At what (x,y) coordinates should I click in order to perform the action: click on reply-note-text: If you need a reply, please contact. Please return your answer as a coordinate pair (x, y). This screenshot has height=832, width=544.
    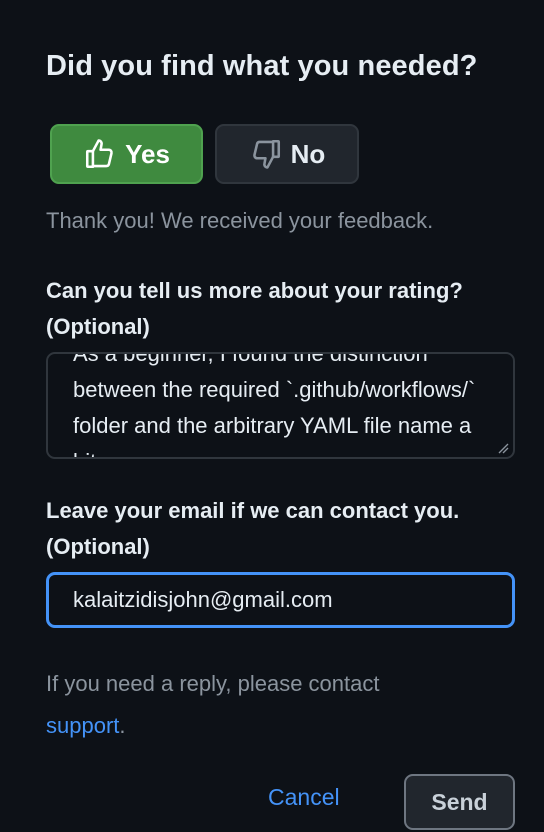
    Looking at the image, I should click on (213, 683).